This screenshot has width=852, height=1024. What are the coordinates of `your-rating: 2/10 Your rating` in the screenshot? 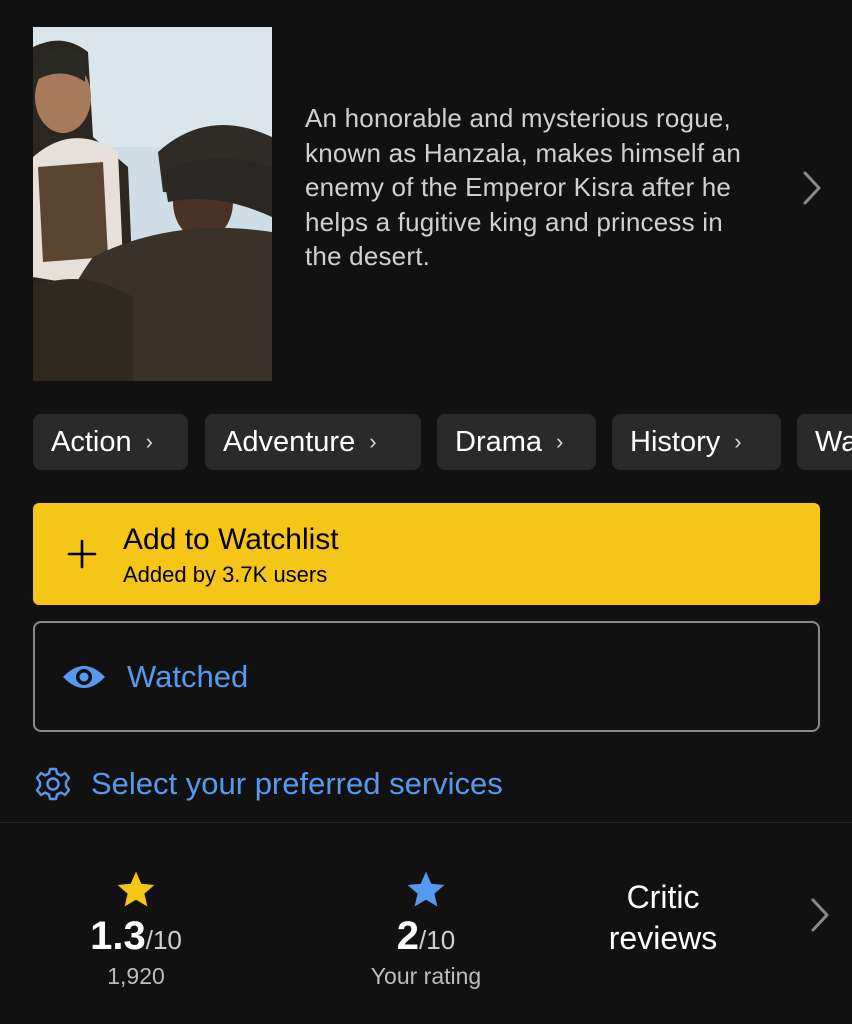 It's located at (426, 929).